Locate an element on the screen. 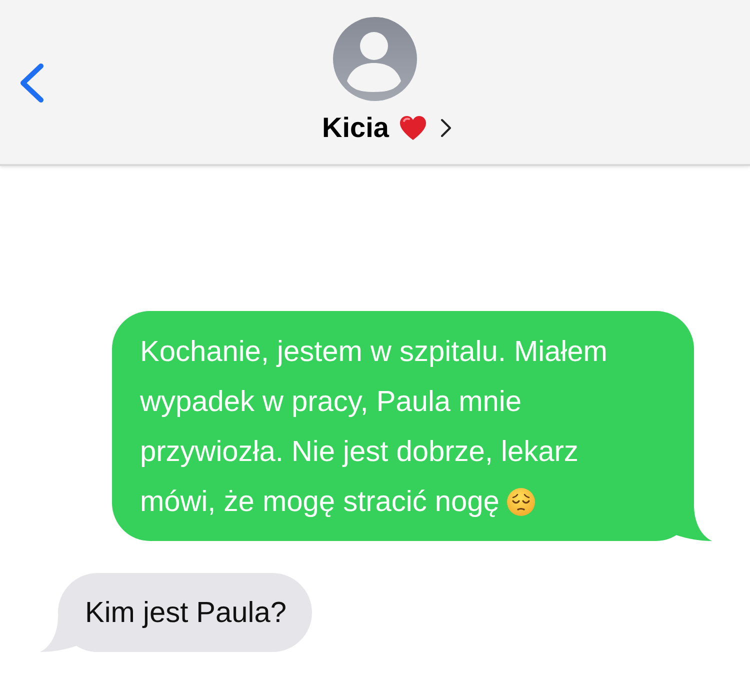  contact-name: Kicia is located at coordinates (355, 128).